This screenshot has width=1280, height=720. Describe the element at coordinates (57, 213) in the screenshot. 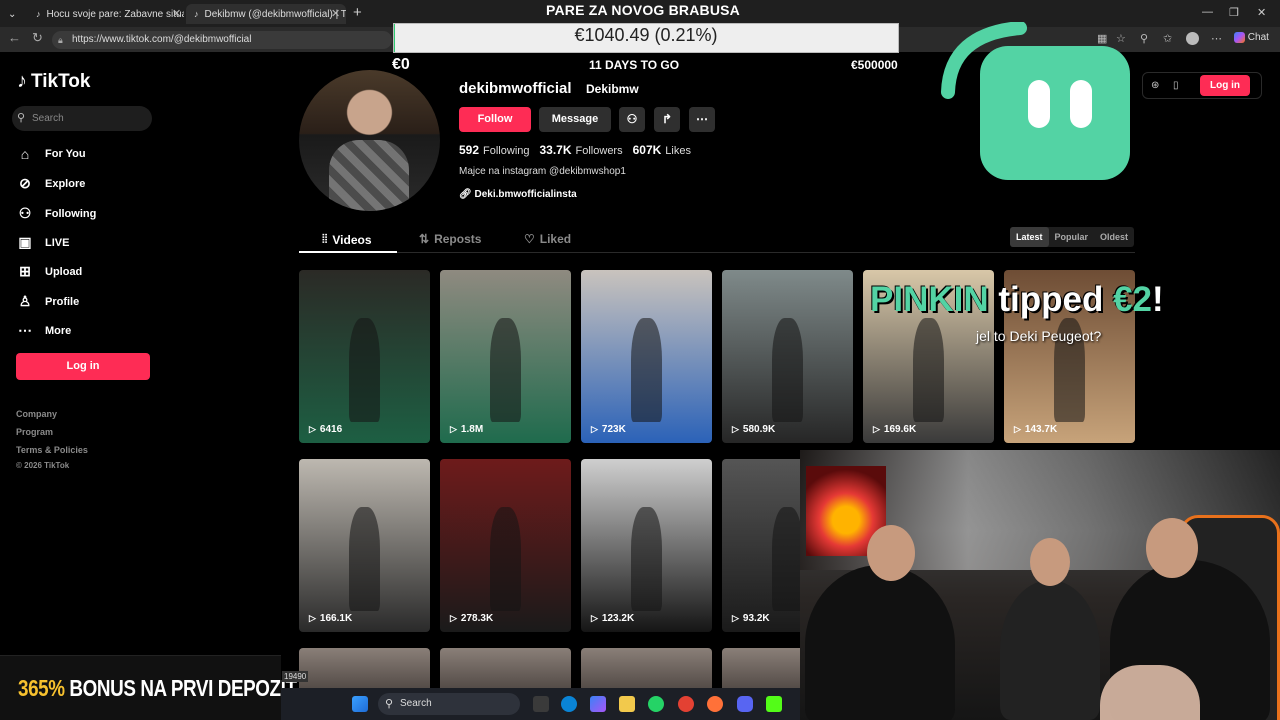

I see `sidebar-item-following: ⚇ Following` at that location.